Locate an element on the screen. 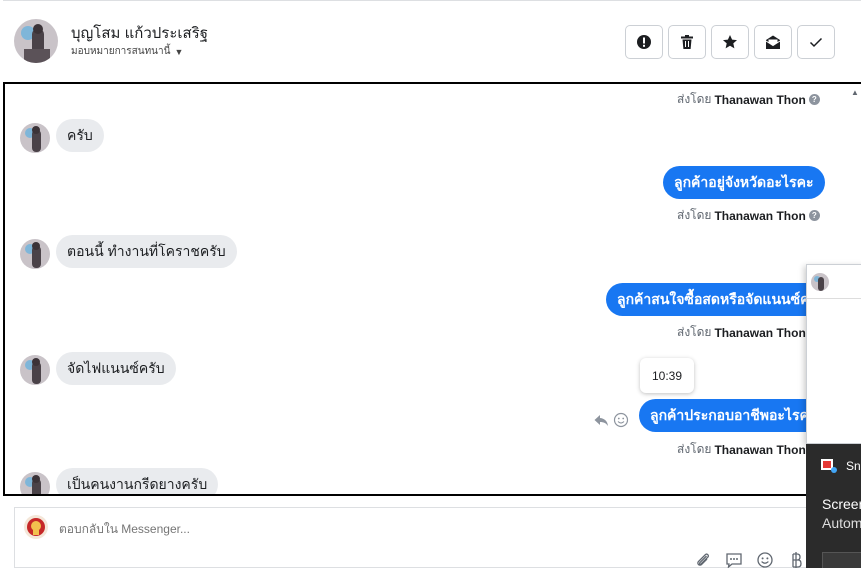  caret-down-icon: ▼ is located at coordinates (179, 51).